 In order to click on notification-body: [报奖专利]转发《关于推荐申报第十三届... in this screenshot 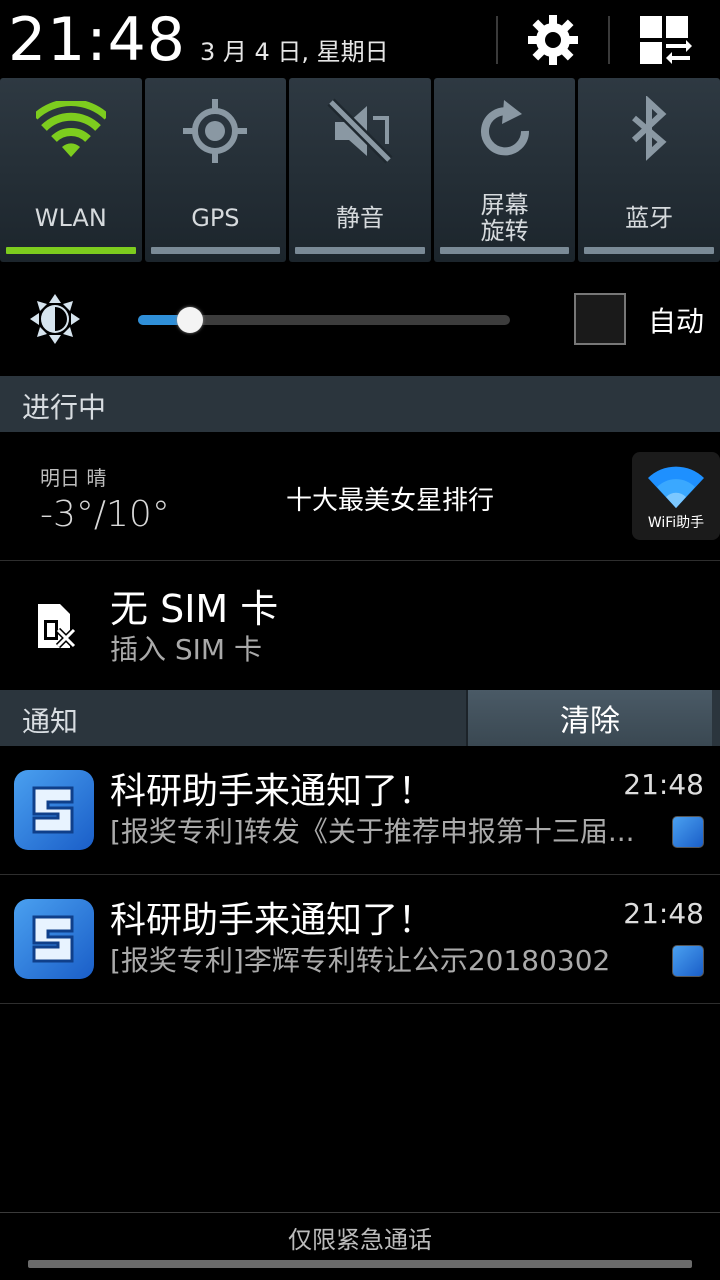, I will do `click(372, 831)`.